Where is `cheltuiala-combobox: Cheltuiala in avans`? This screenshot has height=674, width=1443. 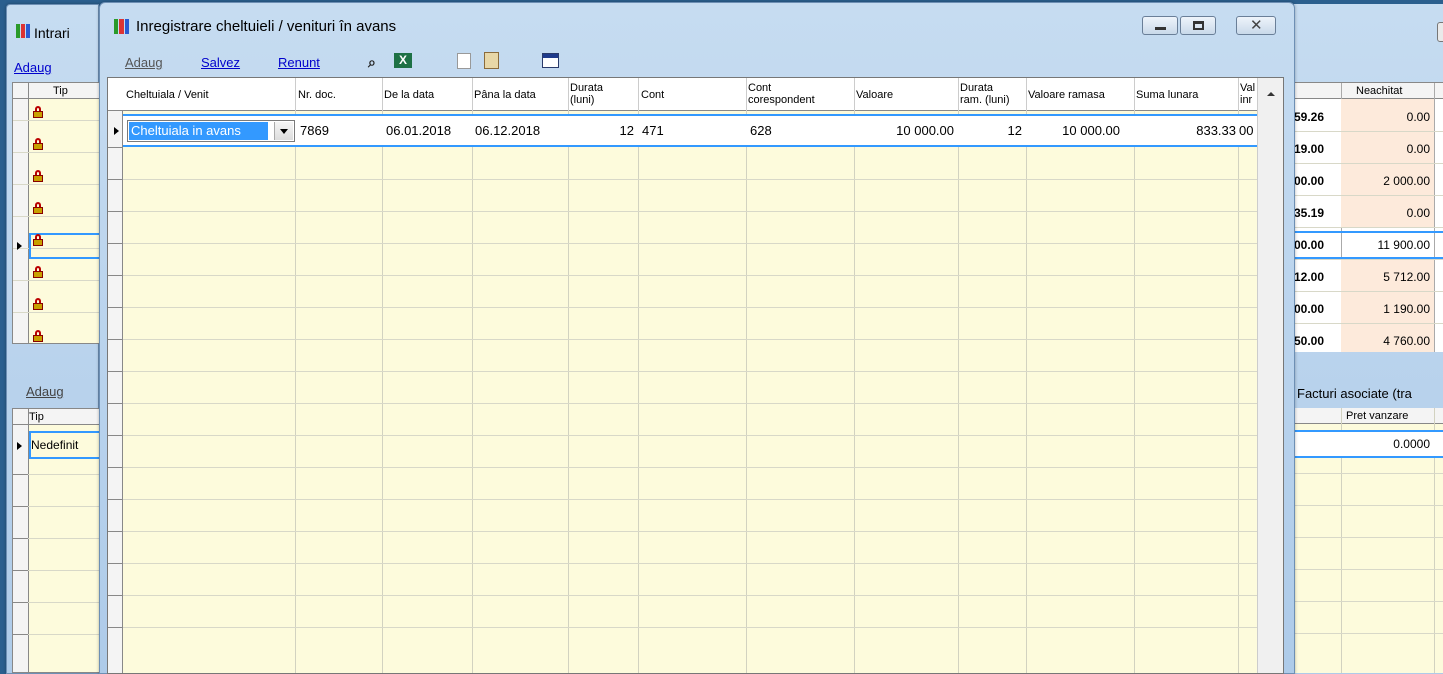
cheltuiala-combobox: Cheltuiala in avans is located at coordinates (211, 131).